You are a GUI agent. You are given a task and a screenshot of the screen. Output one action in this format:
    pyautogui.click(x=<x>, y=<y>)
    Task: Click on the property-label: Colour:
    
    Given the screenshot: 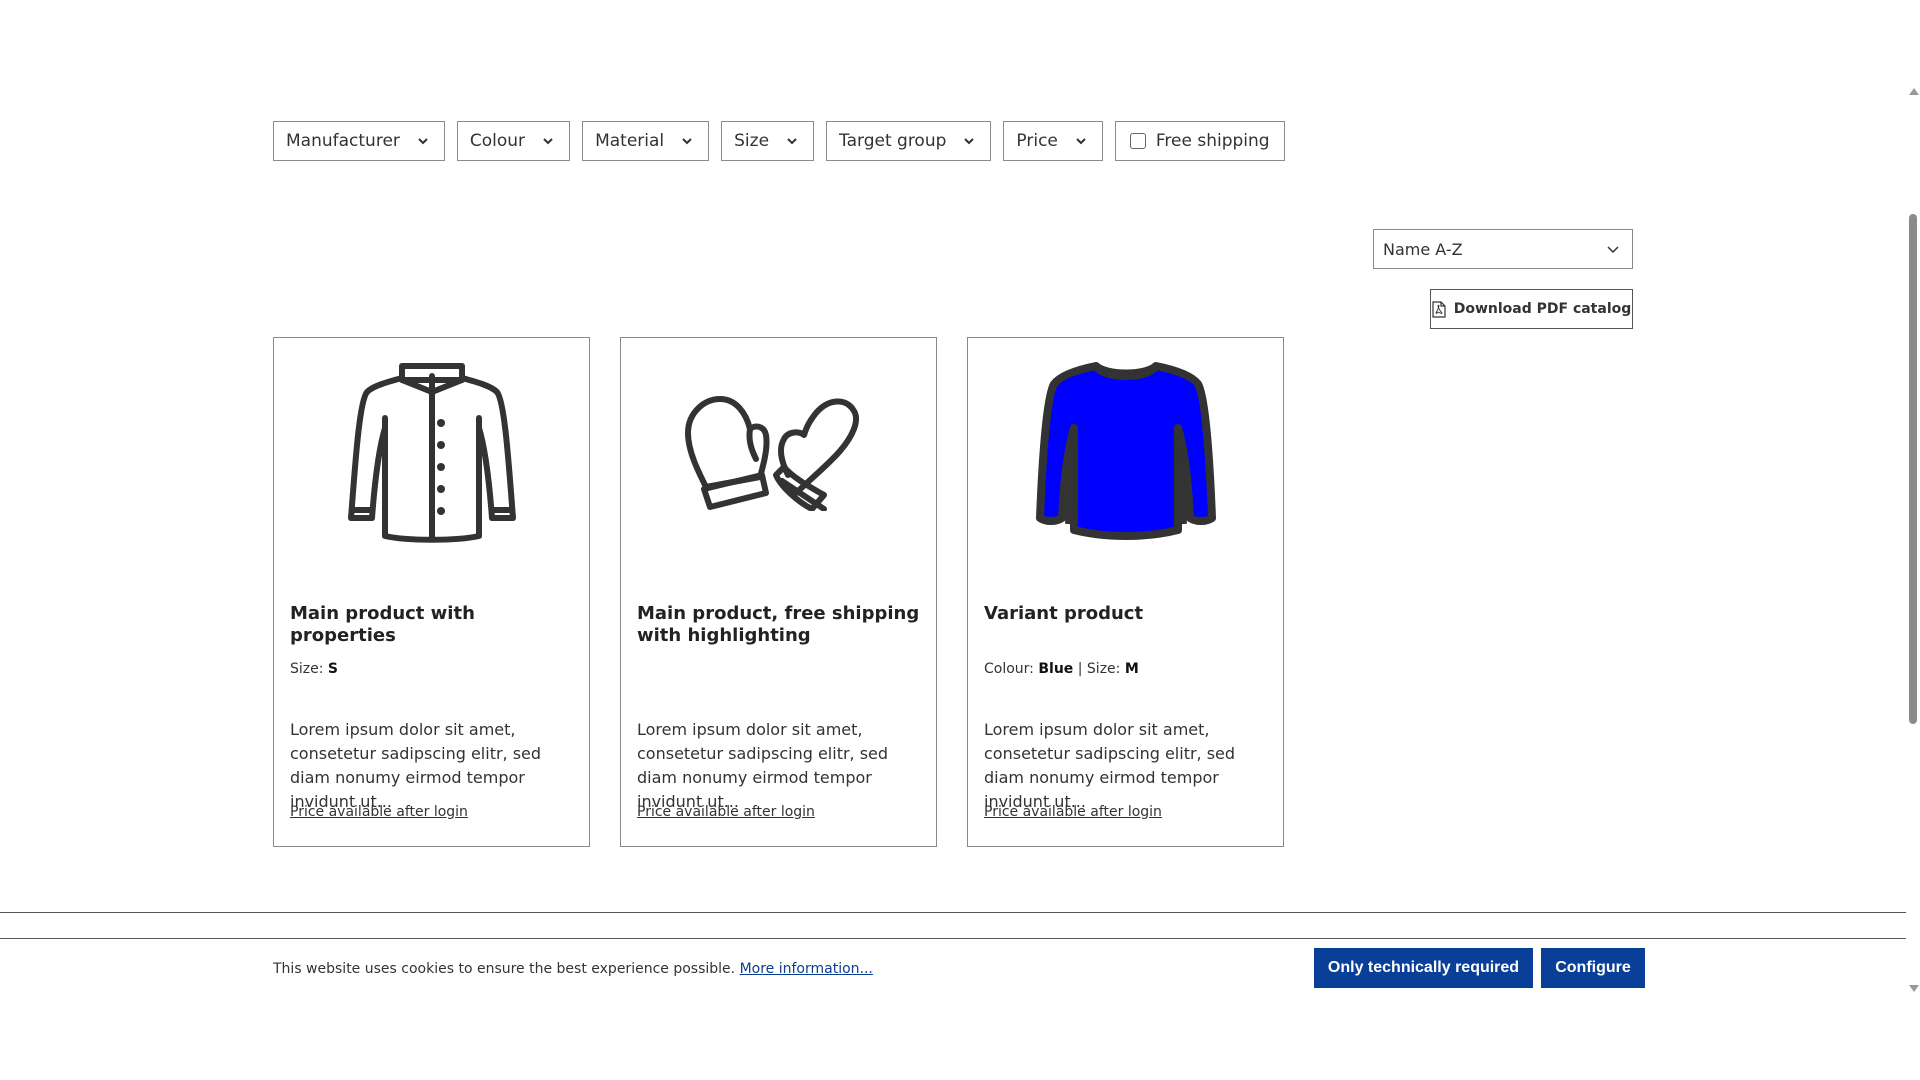 What is the action you would take?
    pyautogui.click(x=1009, y=669)
    